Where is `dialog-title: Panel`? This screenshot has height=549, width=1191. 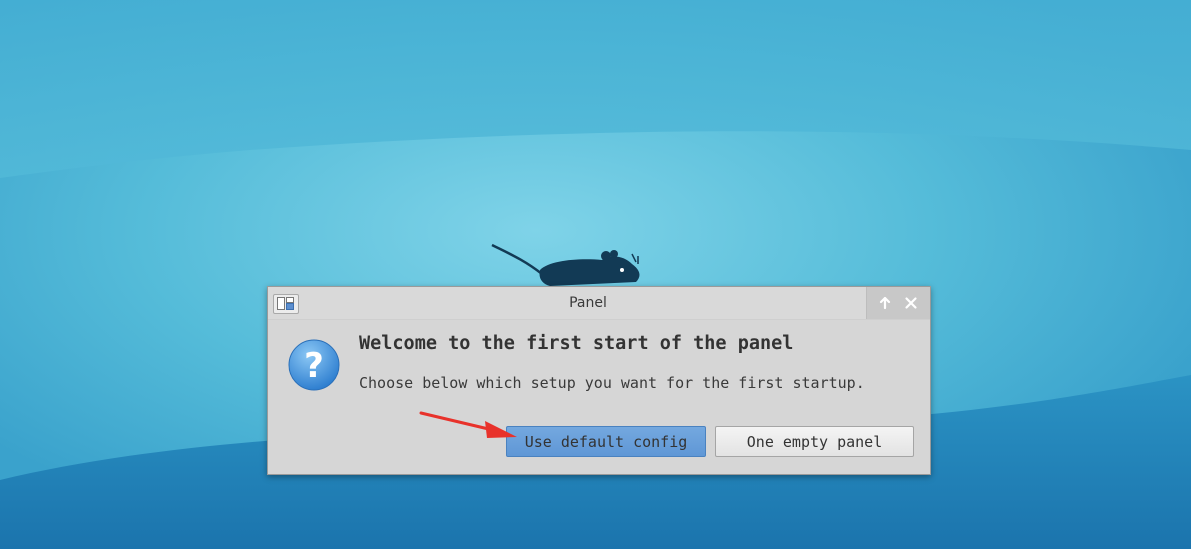
dialog-title: Panel is located at coordinates (588, 303).